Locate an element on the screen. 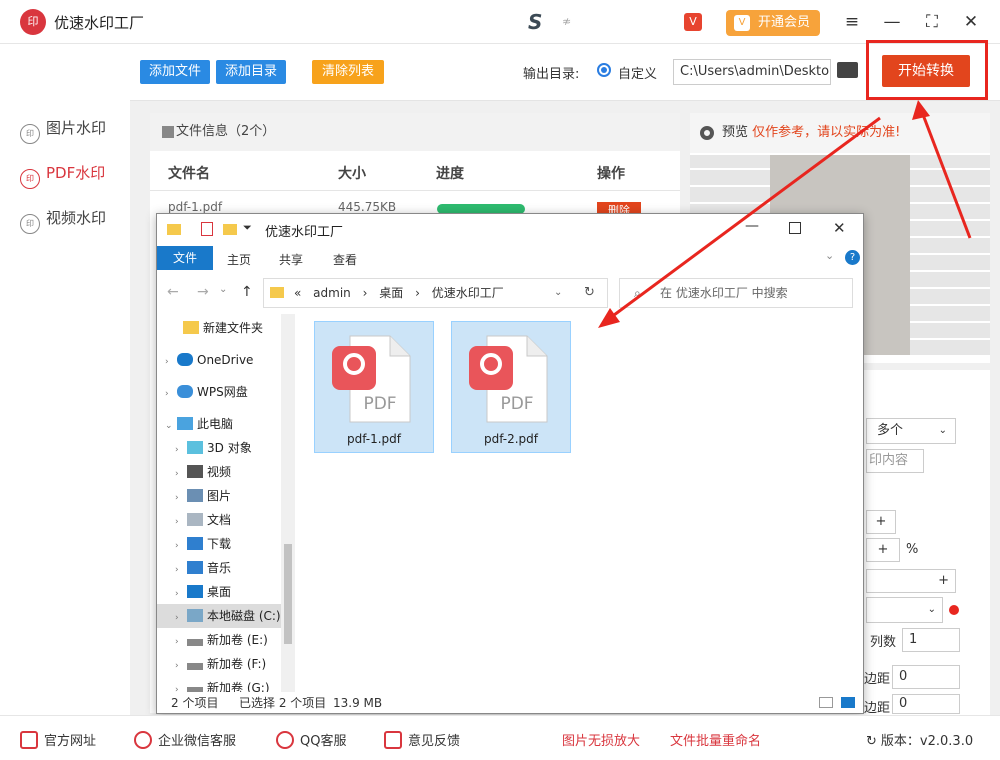 This screenshot has width=1000, height=760. wechat-support-link: 企业微信客服 is located at coordinates (185, 739).